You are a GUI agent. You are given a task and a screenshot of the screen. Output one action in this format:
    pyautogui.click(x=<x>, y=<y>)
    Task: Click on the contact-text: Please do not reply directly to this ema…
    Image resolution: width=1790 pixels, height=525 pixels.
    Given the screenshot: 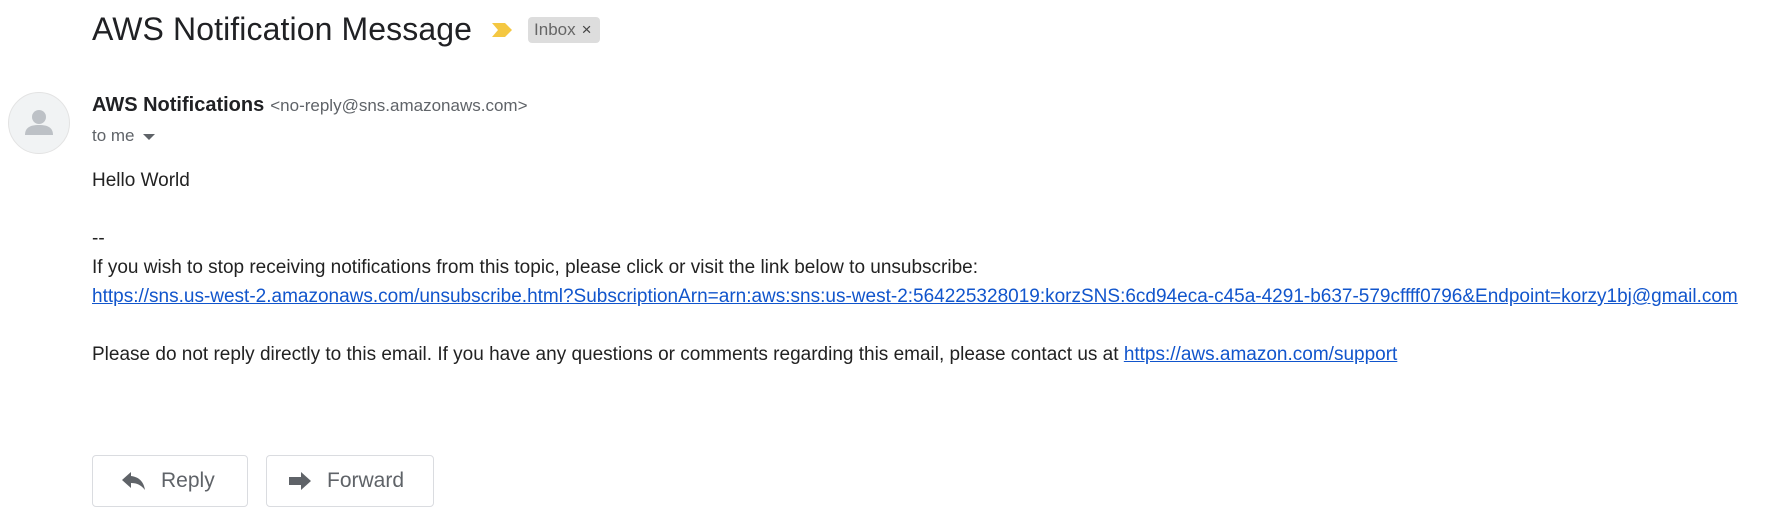 What is the action you would take?
    pyautogui.click(x=608, y=354)
    